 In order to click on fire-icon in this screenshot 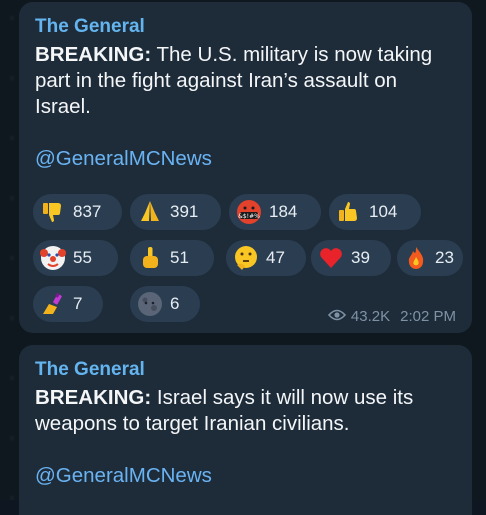, I will do `click(416, 258)`.